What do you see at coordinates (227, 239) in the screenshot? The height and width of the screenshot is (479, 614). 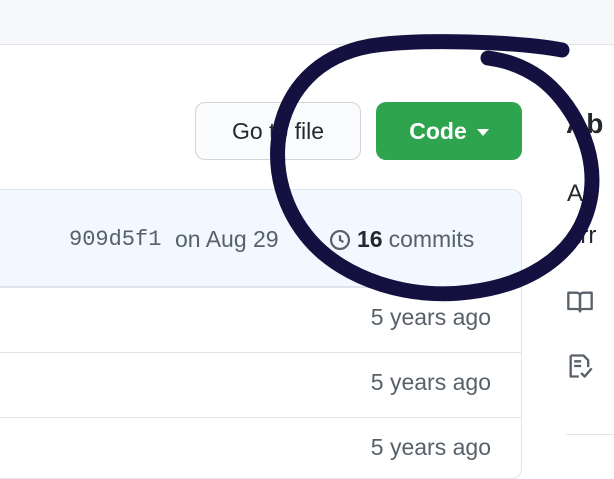 I see `commit-date: on Aug 29` at bounding box center [227, 239].